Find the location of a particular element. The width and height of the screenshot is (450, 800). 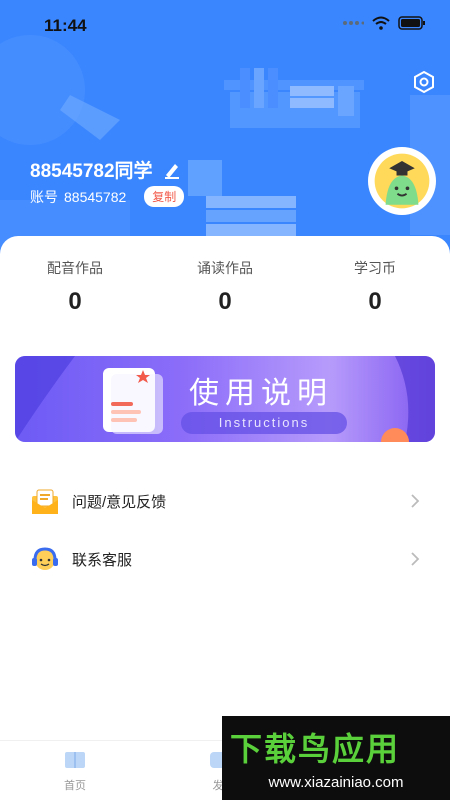

battery-icon is located at coordinates (411, 23).